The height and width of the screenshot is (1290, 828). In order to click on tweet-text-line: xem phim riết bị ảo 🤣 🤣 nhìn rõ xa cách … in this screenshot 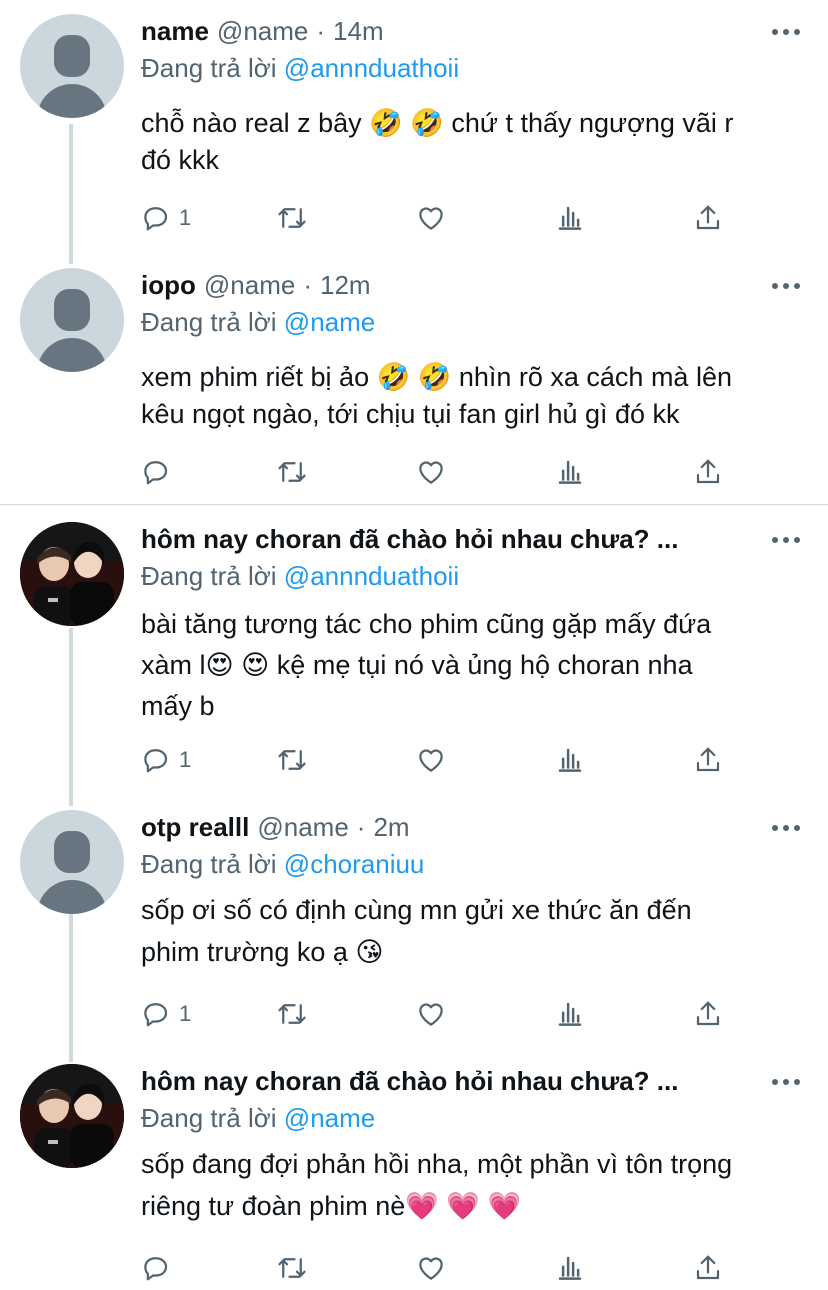, I will do `click(436, 377)`.